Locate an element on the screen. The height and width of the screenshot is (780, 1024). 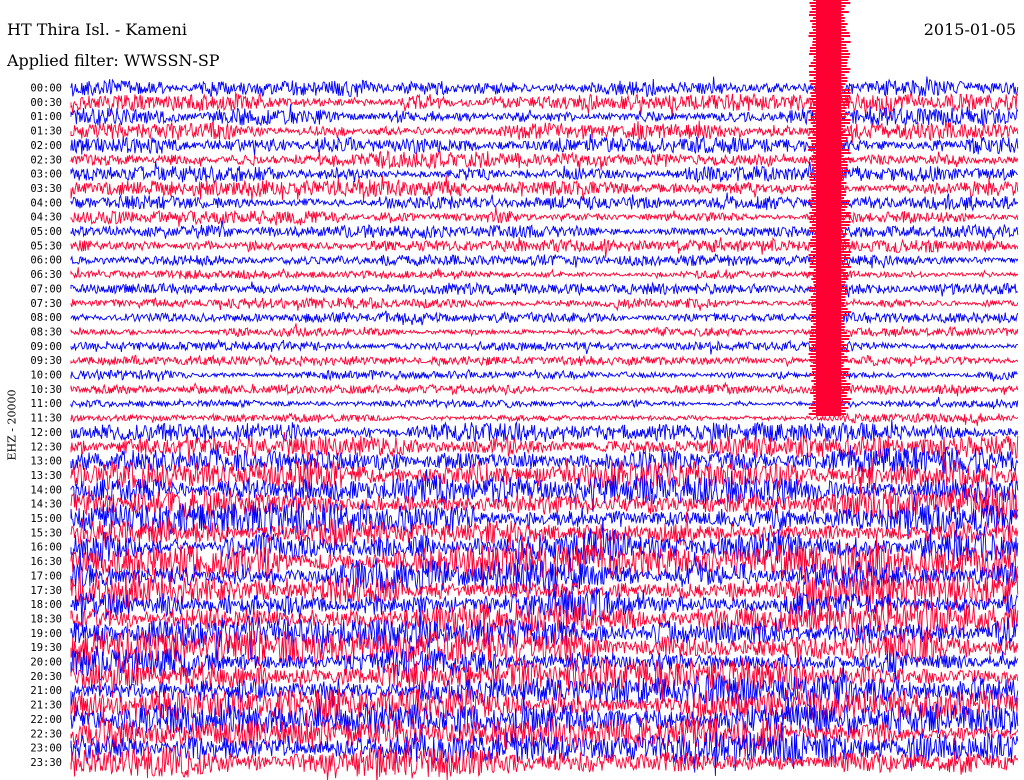
tick-label: 11:00 is located at coordinates (46, 404).